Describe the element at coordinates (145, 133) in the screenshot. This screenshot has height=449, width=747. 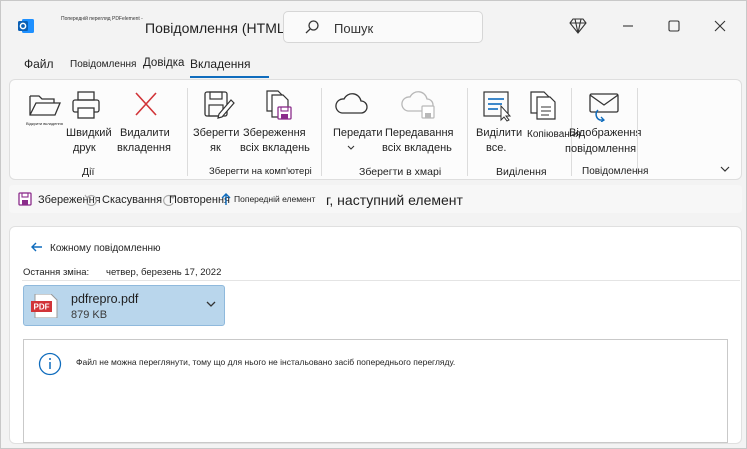
I see `delete-label-1: Видалити` at that location.